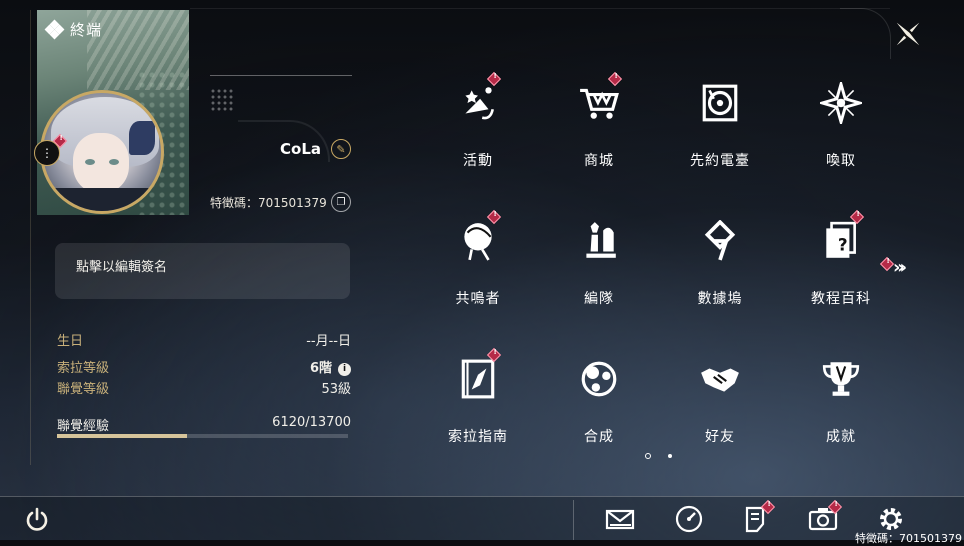  Describe the element at coordinates (841, 399) in the screenshot. I see `feature-trophy: 成就` at that location.